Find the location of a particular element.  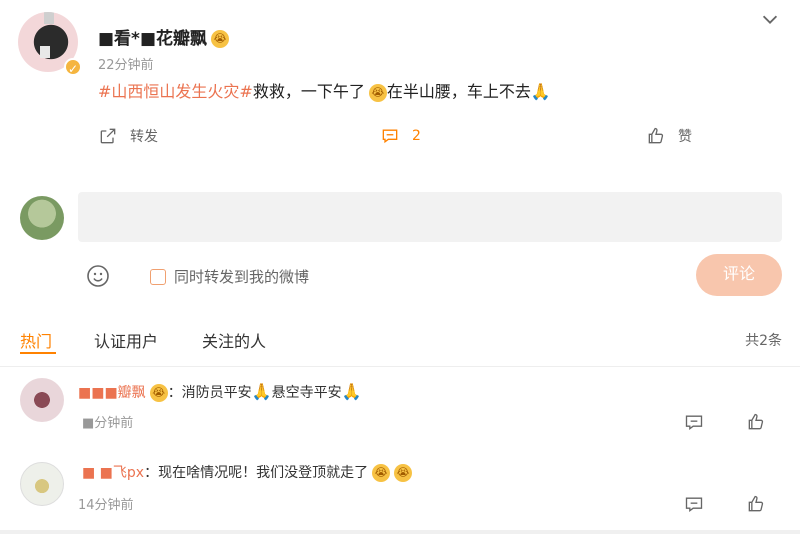

tab-following: 关注的人 is located at coordinates (234, 340).